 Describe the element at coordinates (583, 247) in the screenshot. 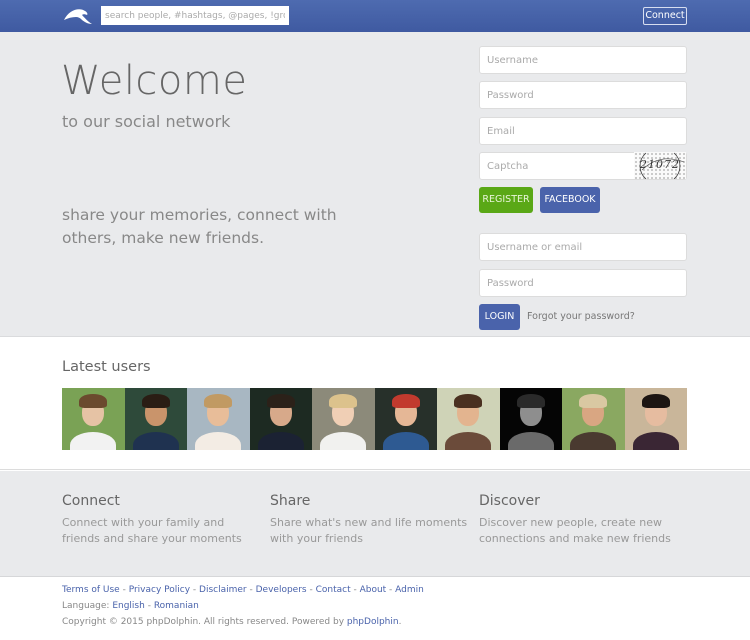

I see `login-username-field` at that location.